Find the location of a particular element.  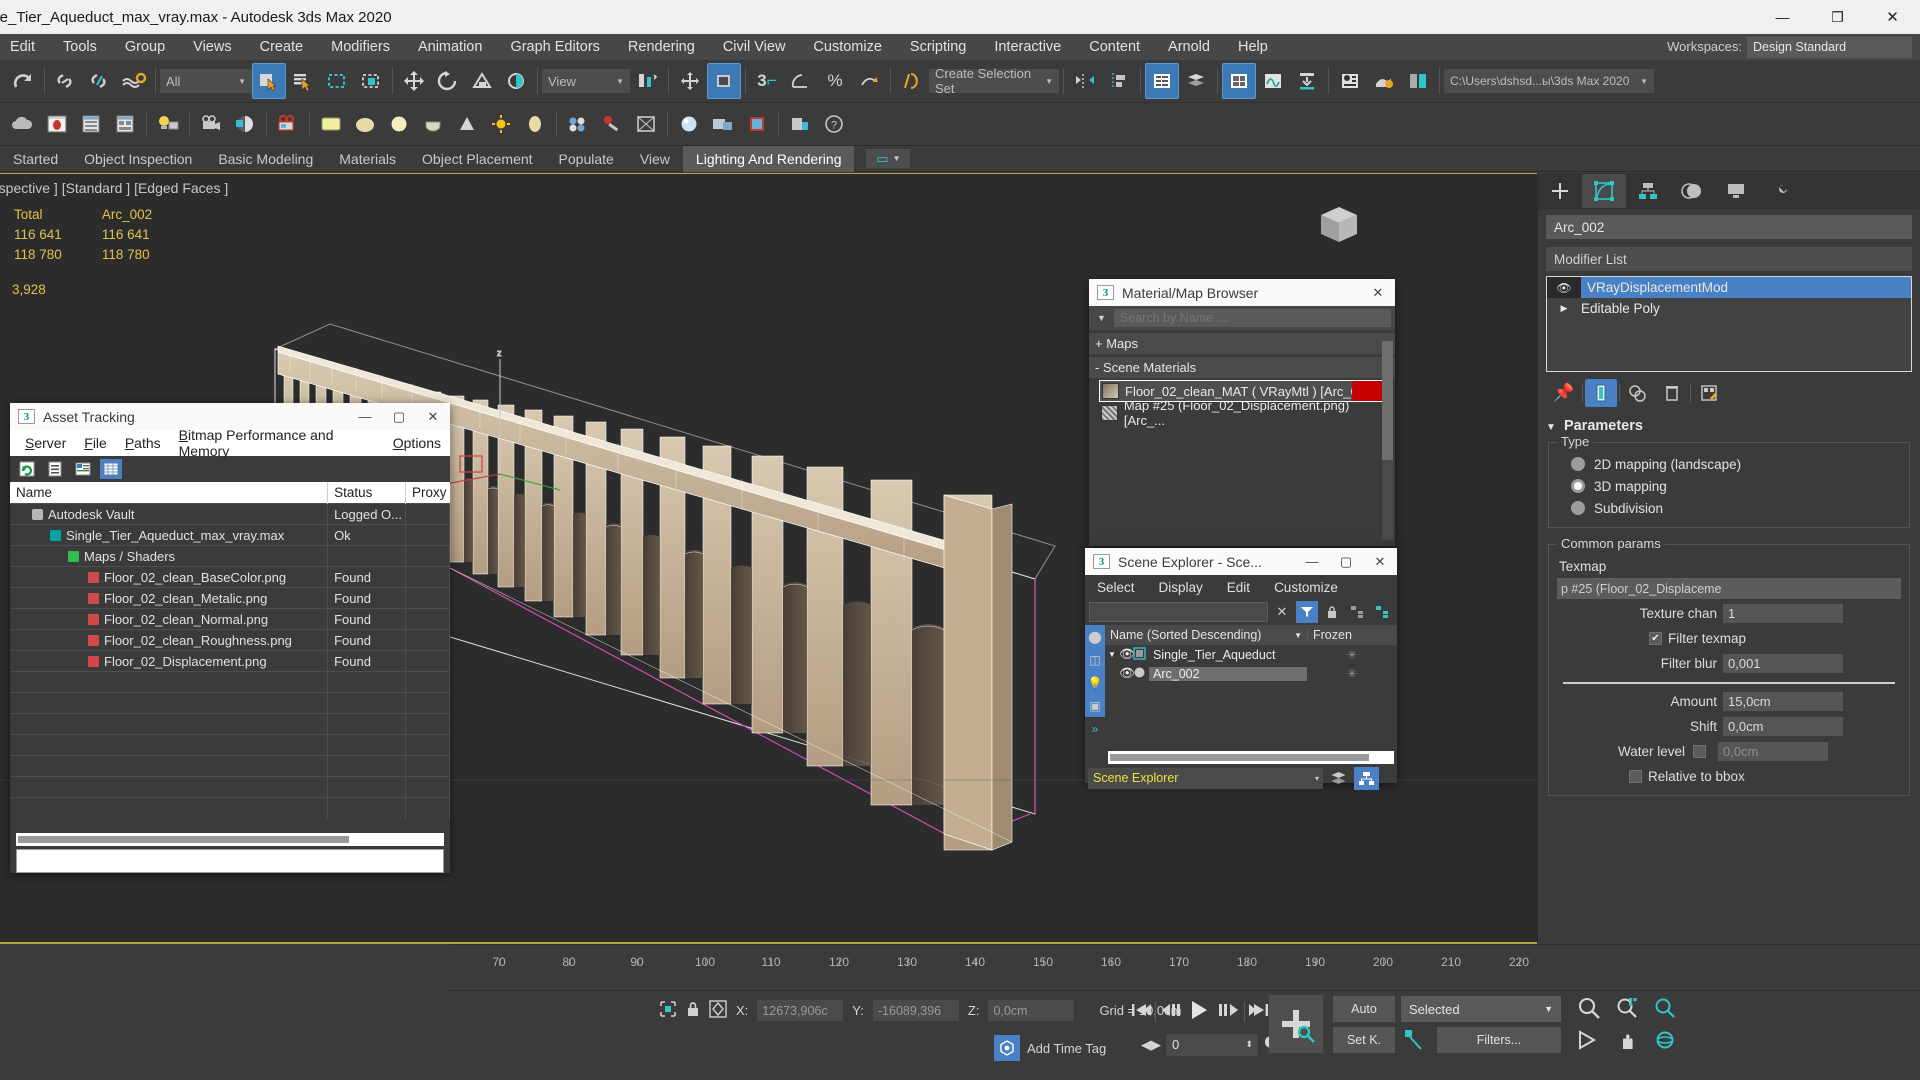

selection-lock-icon is located at coordinates (693, 1010).